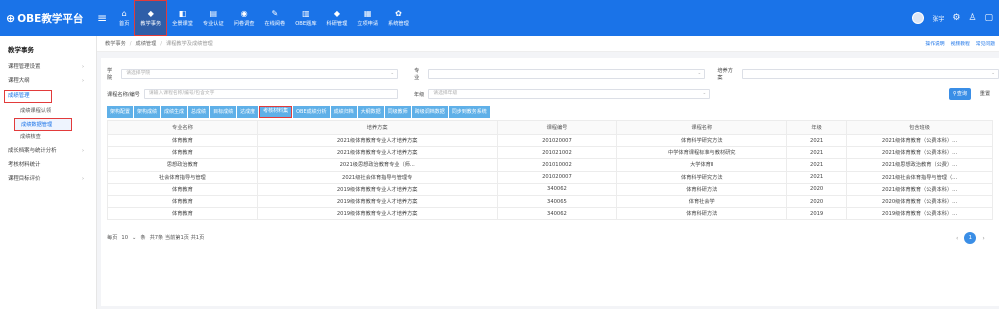  I want to click on tab-total-grade: 总成绩, so click(199, 112).